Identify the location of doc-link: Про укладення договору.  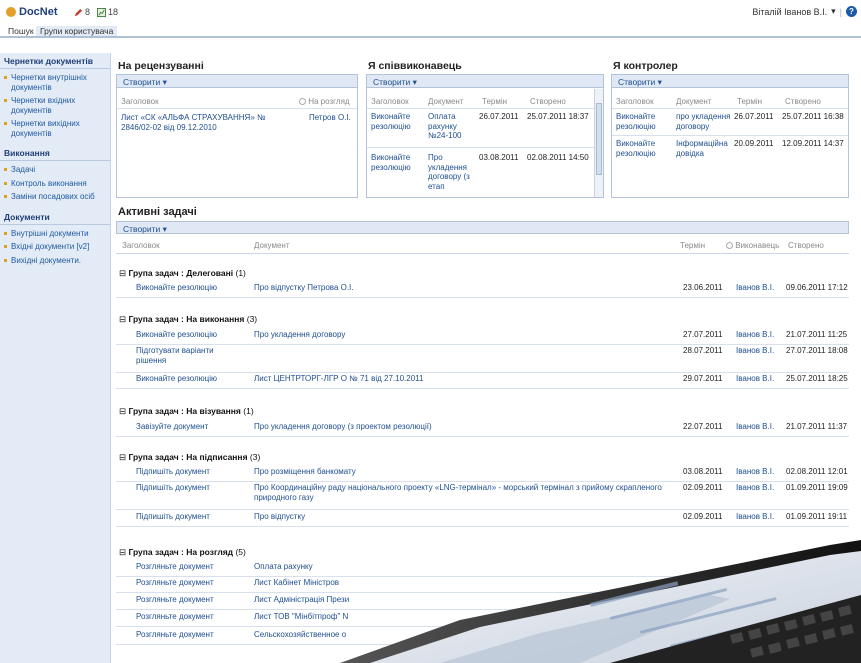
(464, 335).